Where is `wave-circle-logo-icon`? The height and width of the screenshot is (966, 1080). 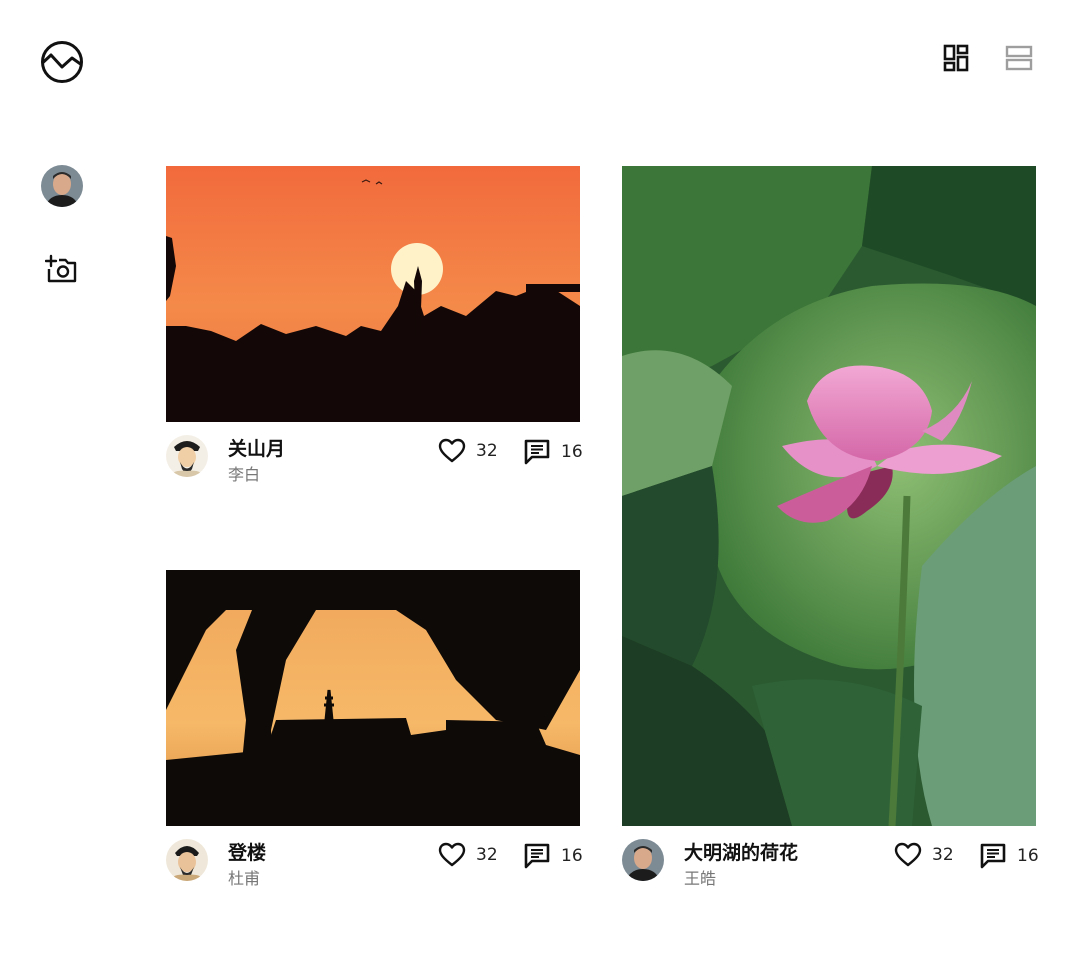
wave-circle-logo-icon is located at coordinates (62, 62).